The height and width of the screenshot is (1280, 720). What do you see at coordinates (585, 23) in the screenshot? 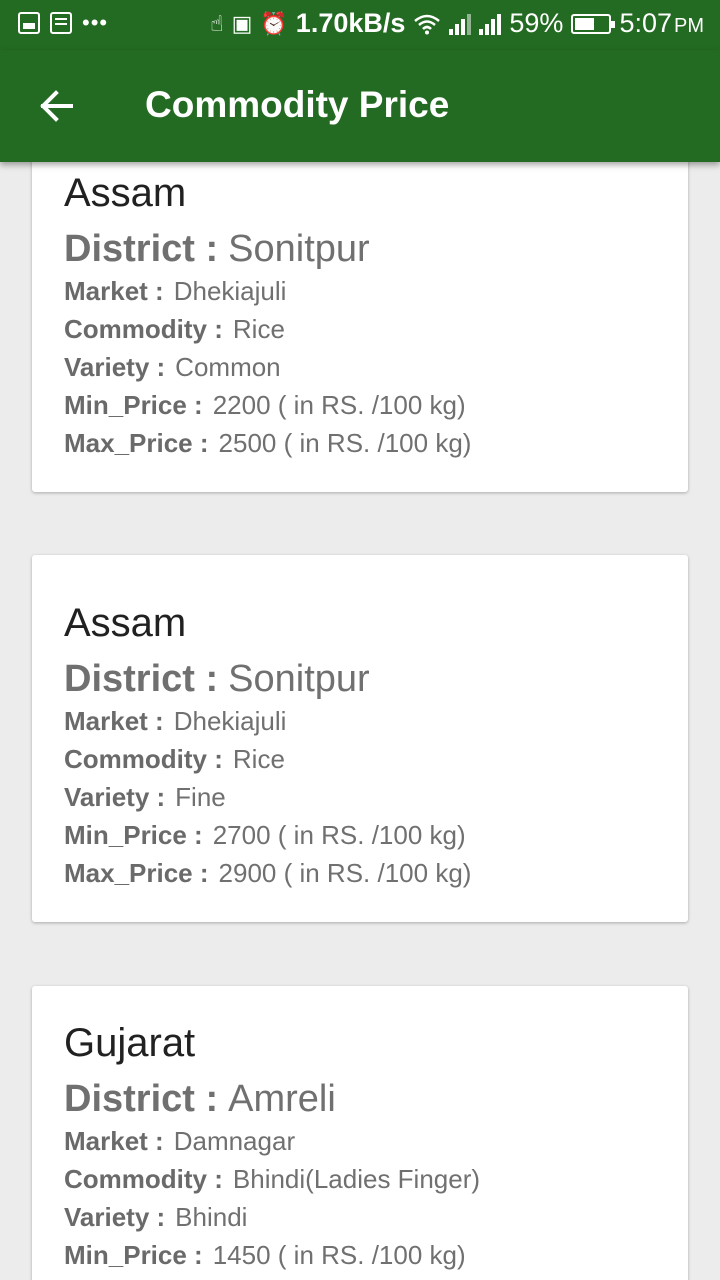
I see `battery-fill` at bounding box center [585, 23].